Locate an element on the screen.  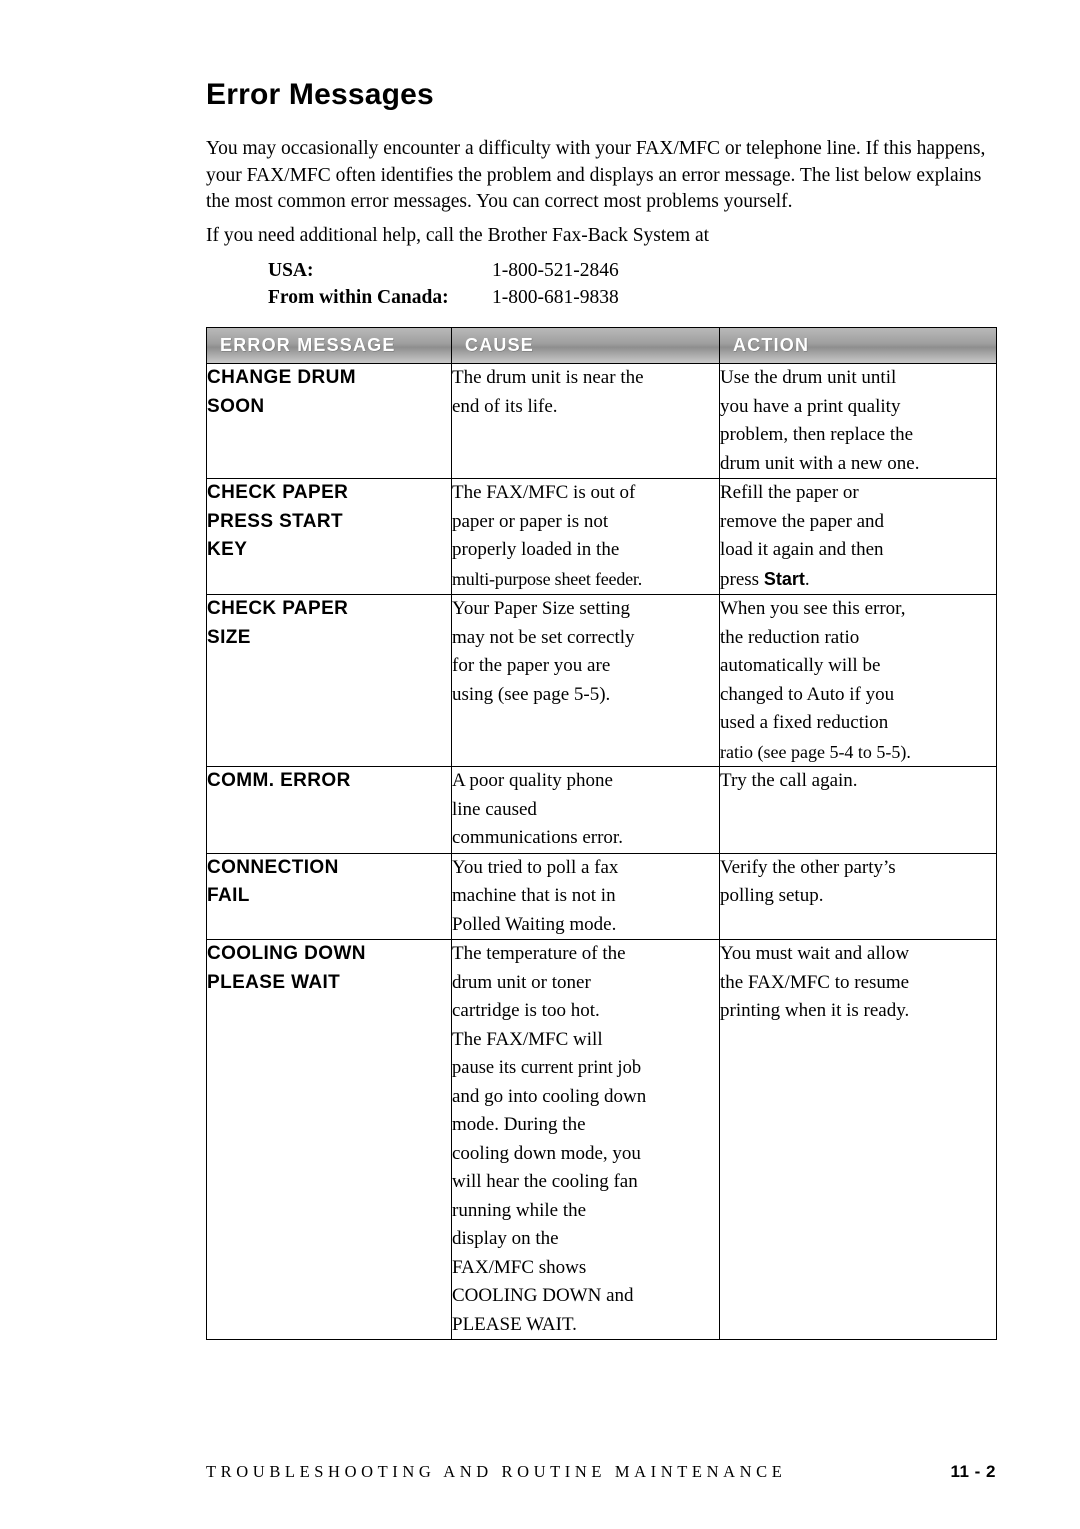
cause-line: FAX/MFC shows is located at coordinates (519, 1267).